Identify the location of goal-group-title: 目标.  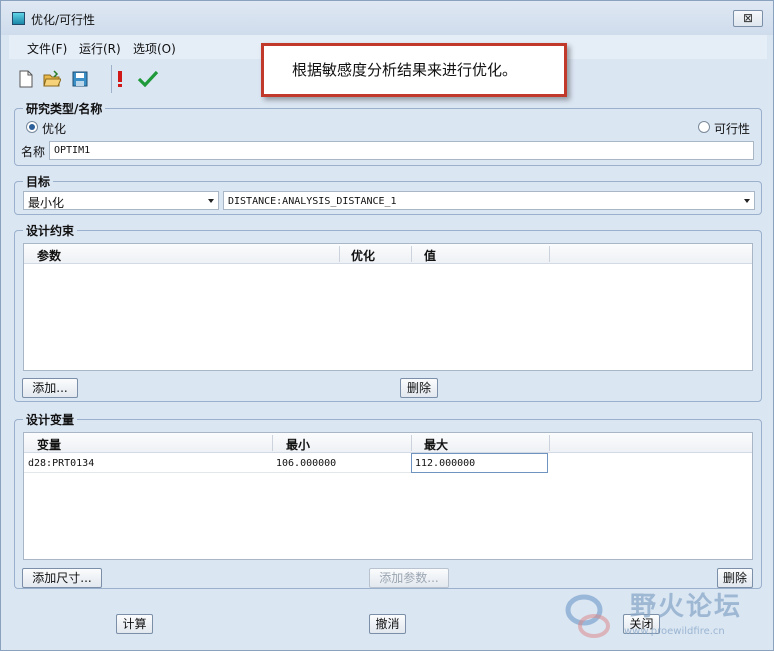
(38, 181).